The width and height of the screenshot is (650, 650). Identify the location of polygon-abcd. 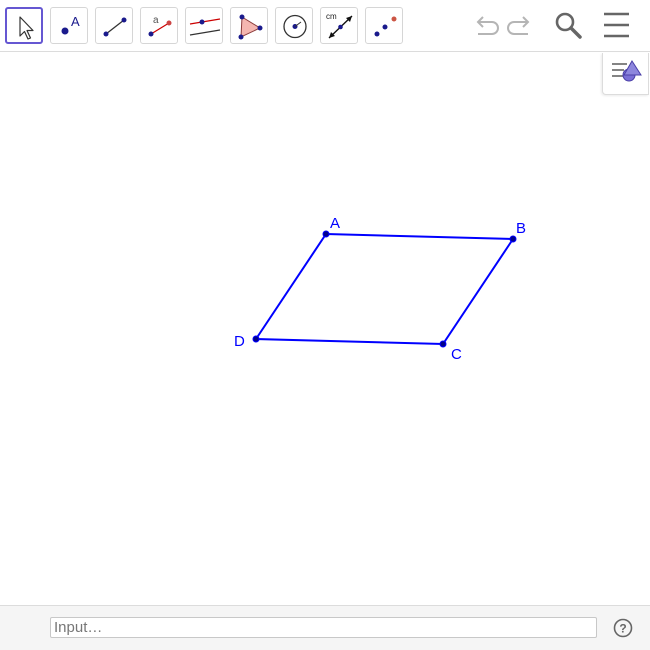
(384, 289).